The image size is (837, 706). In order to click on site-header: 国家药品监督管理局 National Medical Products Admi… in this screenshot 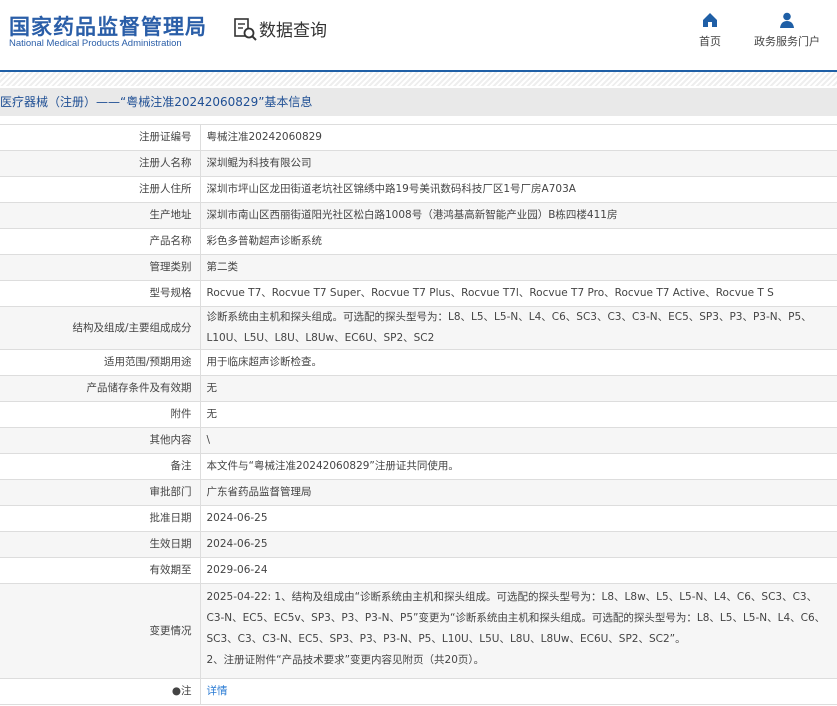, I will do `click(418, 36)`.